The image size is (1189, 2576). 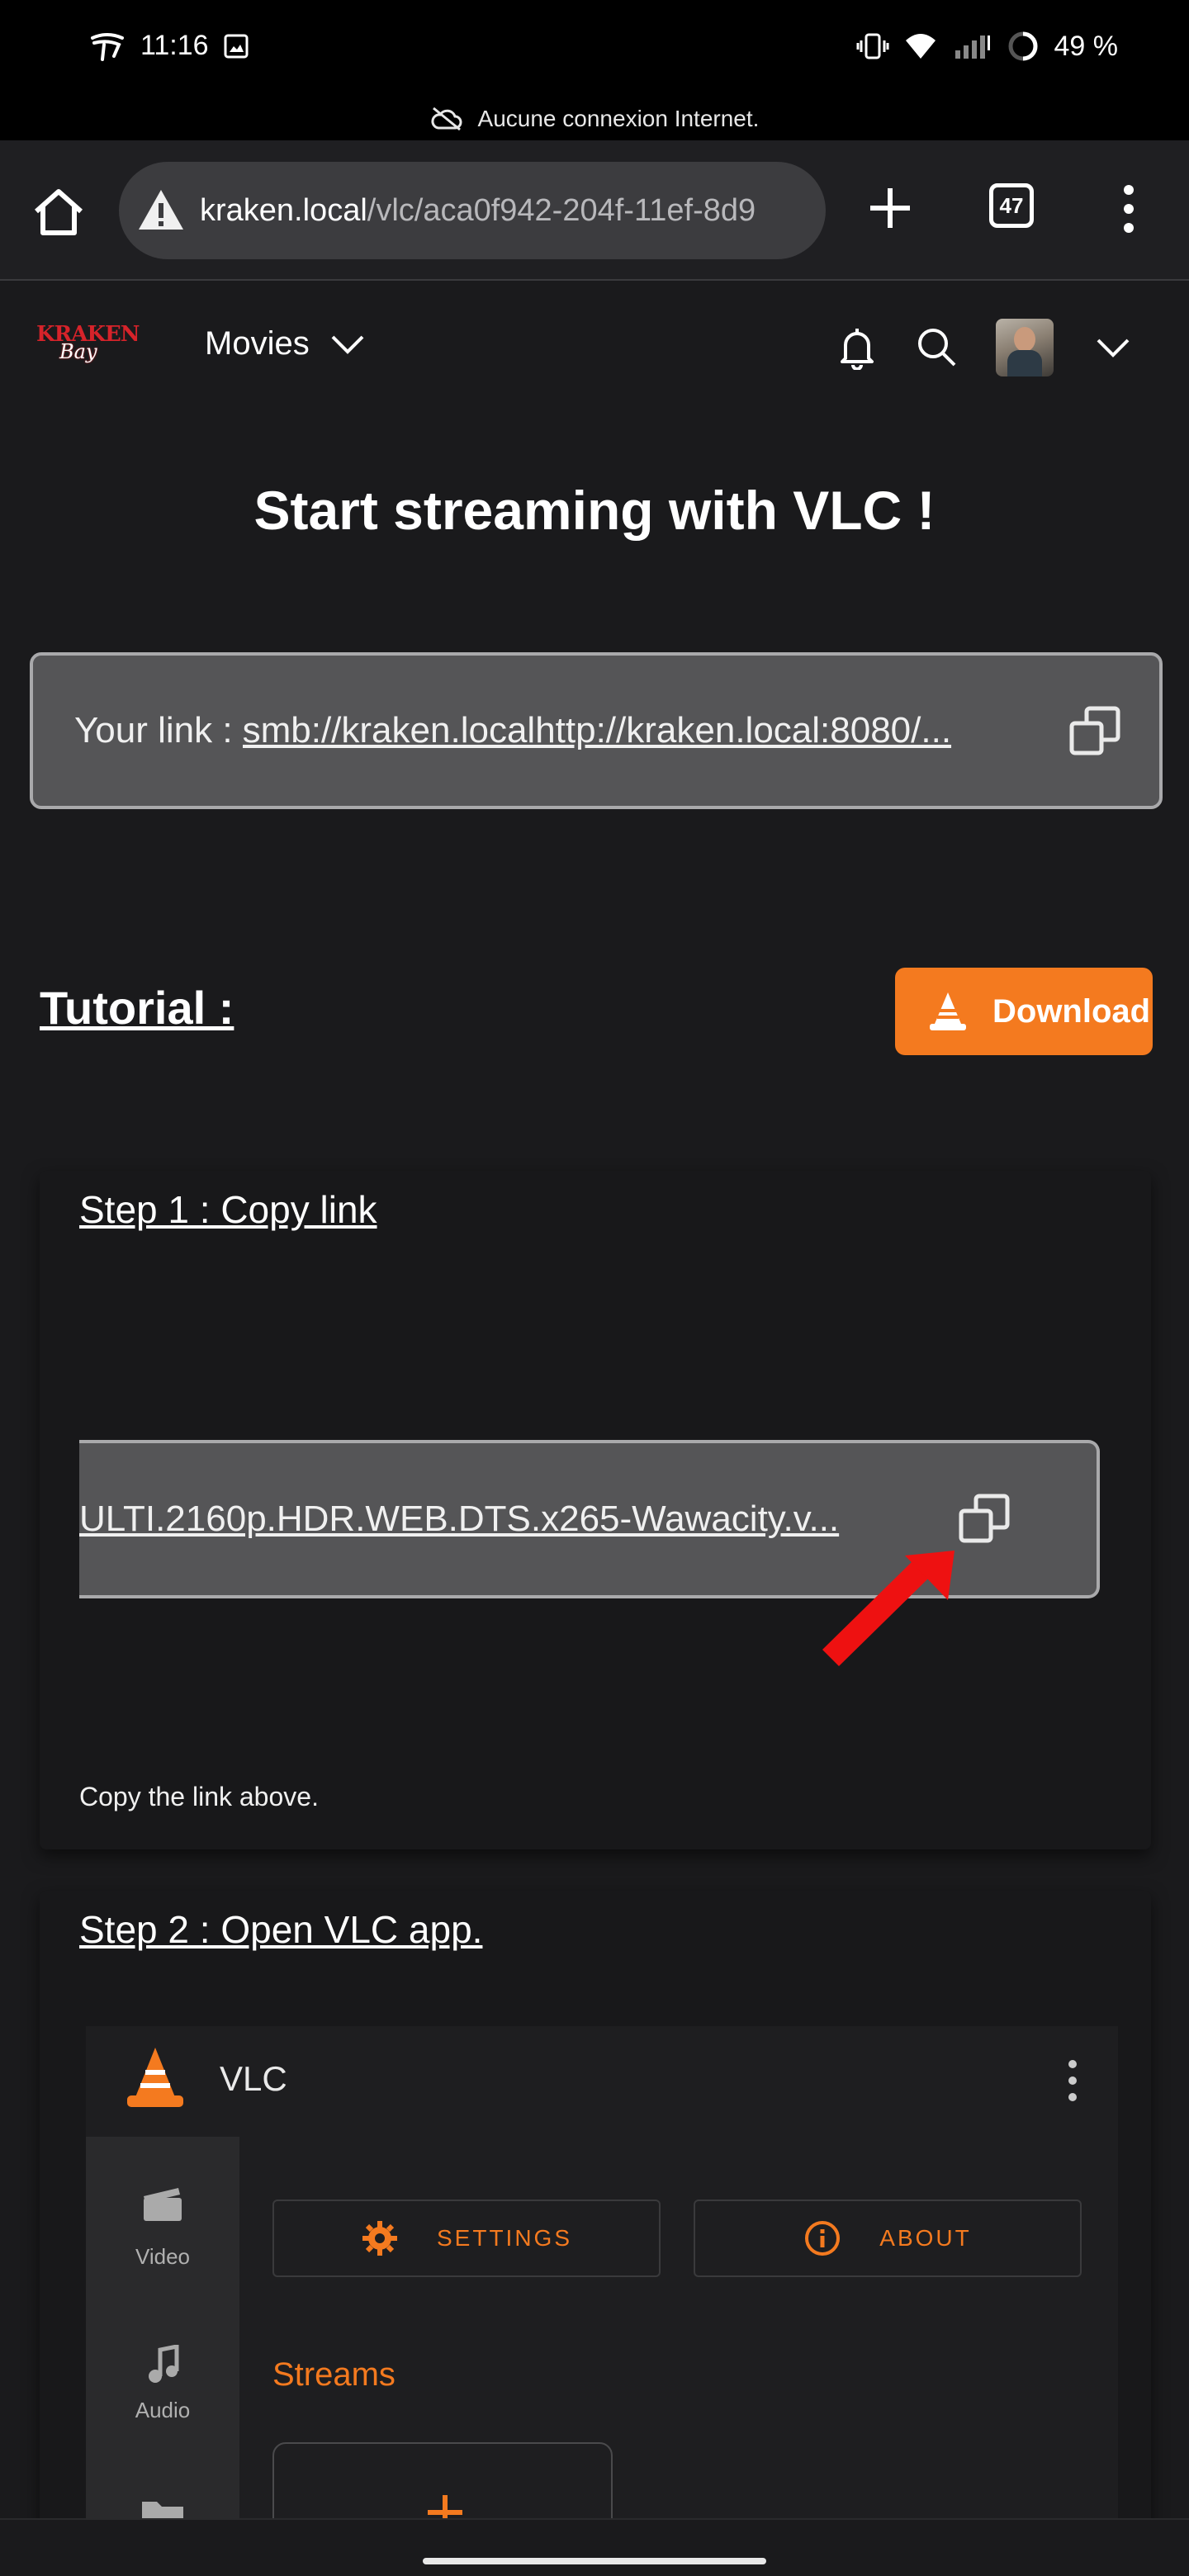 I want to click on url-bar: kraken.local/vlc/aca0f942-204f-11ef-8d9, so click(x=472, y=210).